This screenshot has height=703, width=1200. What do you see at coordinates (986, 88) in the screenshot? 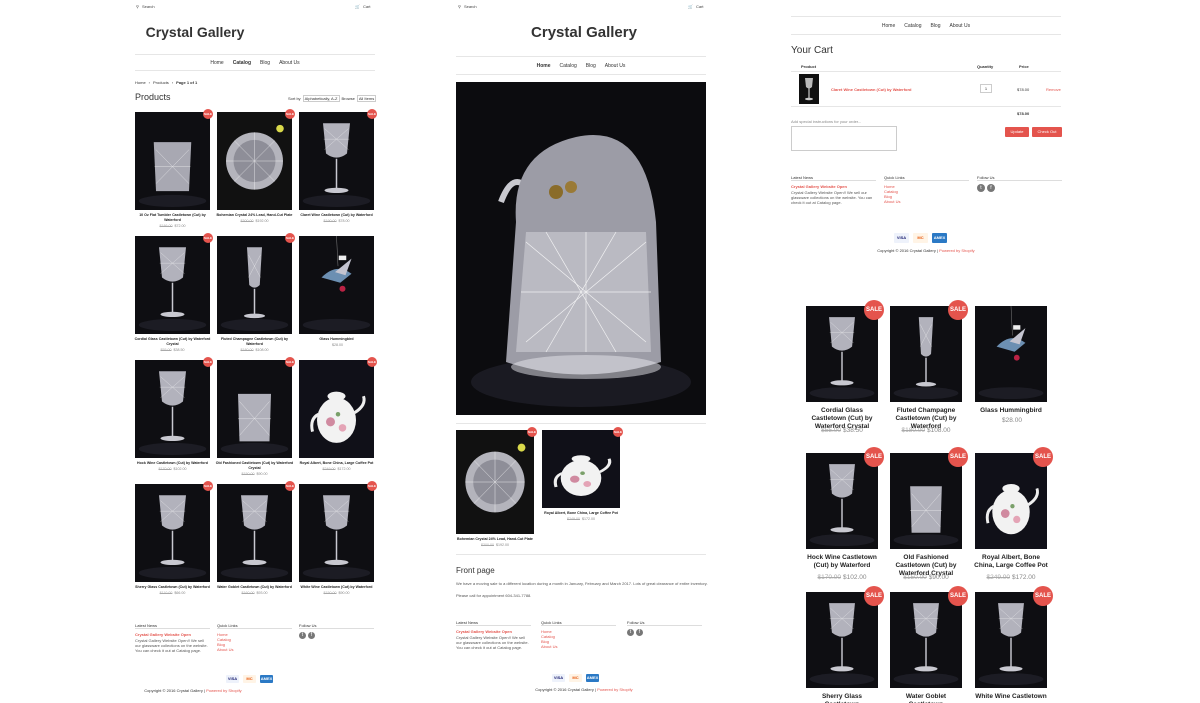
I see `quantity-input: 1` at bounding box center [986, 88].